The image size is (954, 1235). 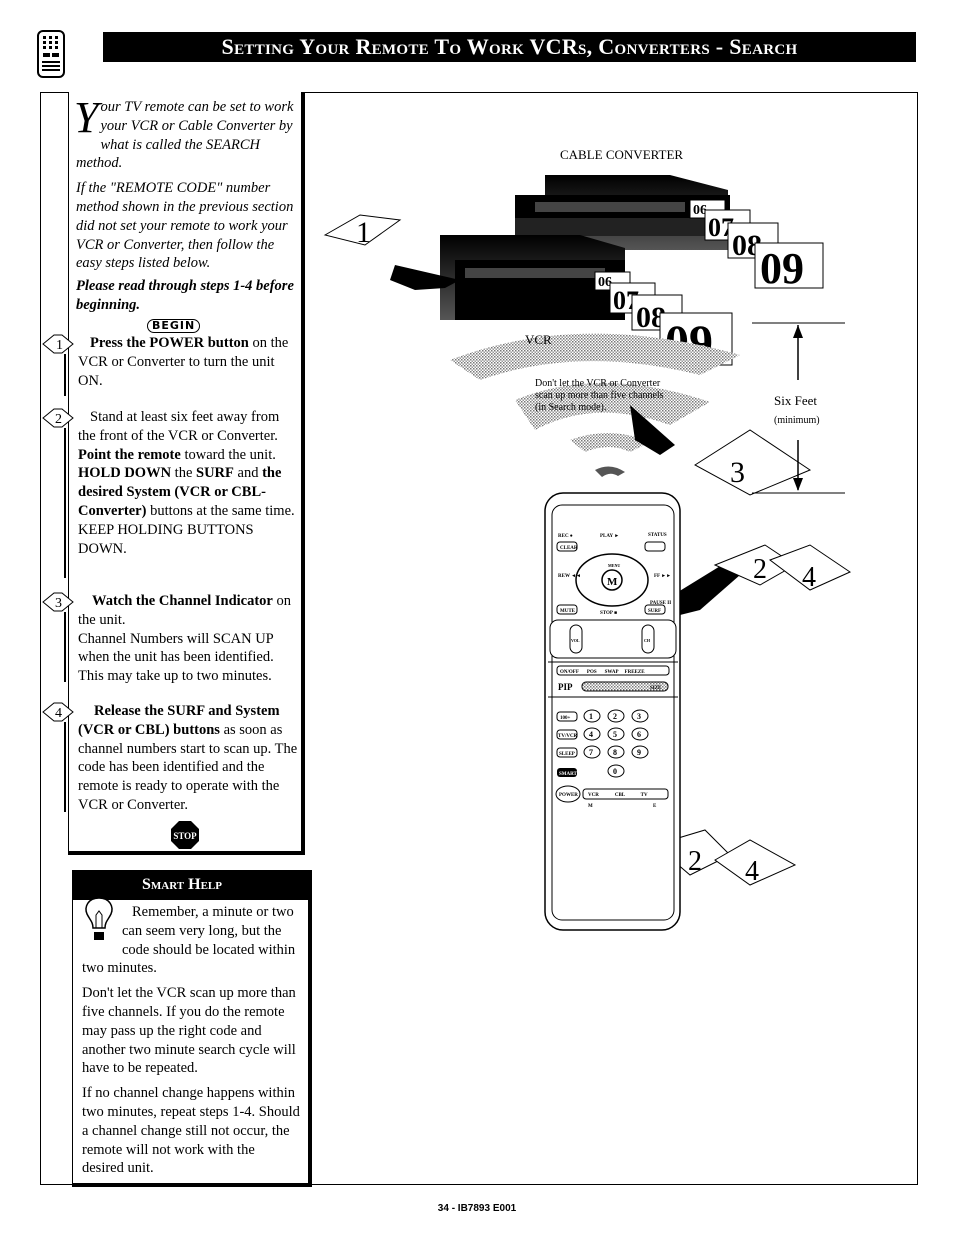 What do you see at coordinates (753, 462) in the screenshot?
I see `step-marker-3: 3` at bounding box center [753, 462].